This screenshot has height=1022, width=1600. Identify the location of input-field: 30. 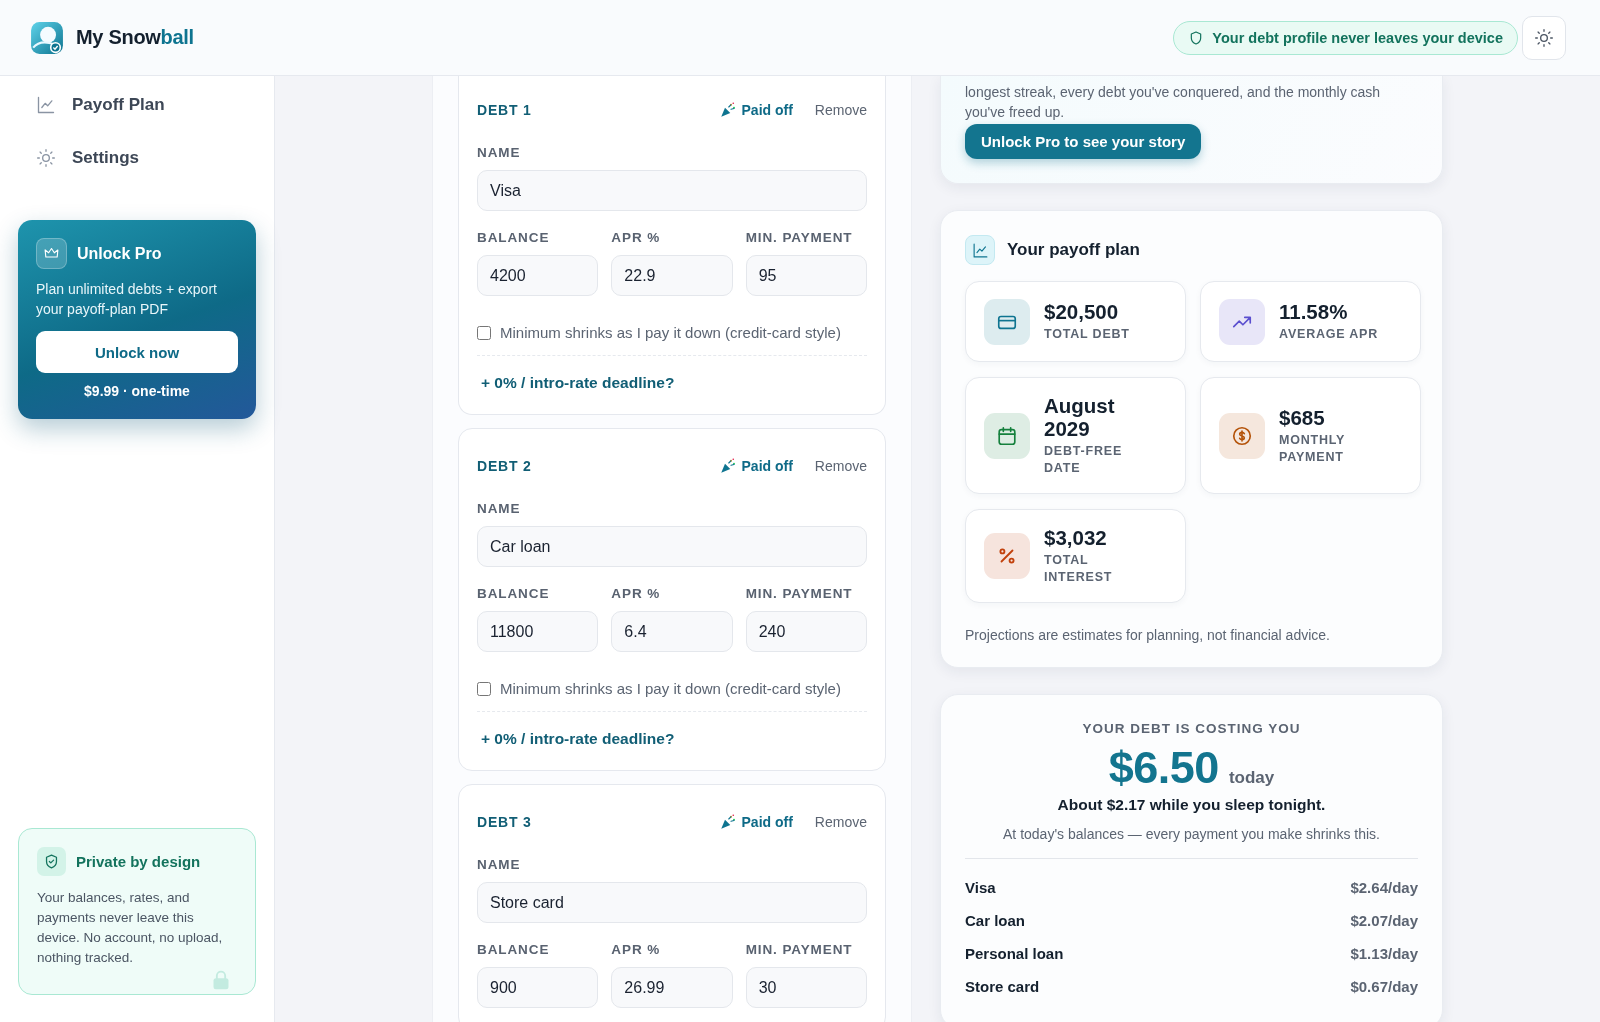
(806, 987).